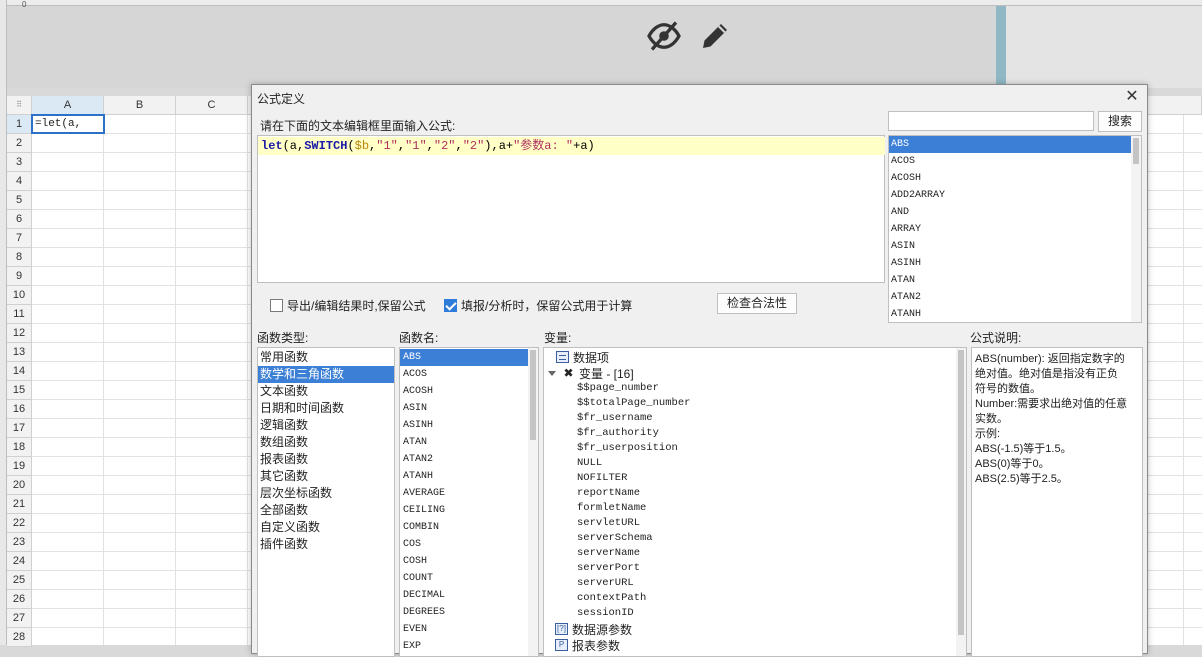 The width and height of the screenshot is (1202, 657). I want to click on row-header: 14, so click(19, 371).